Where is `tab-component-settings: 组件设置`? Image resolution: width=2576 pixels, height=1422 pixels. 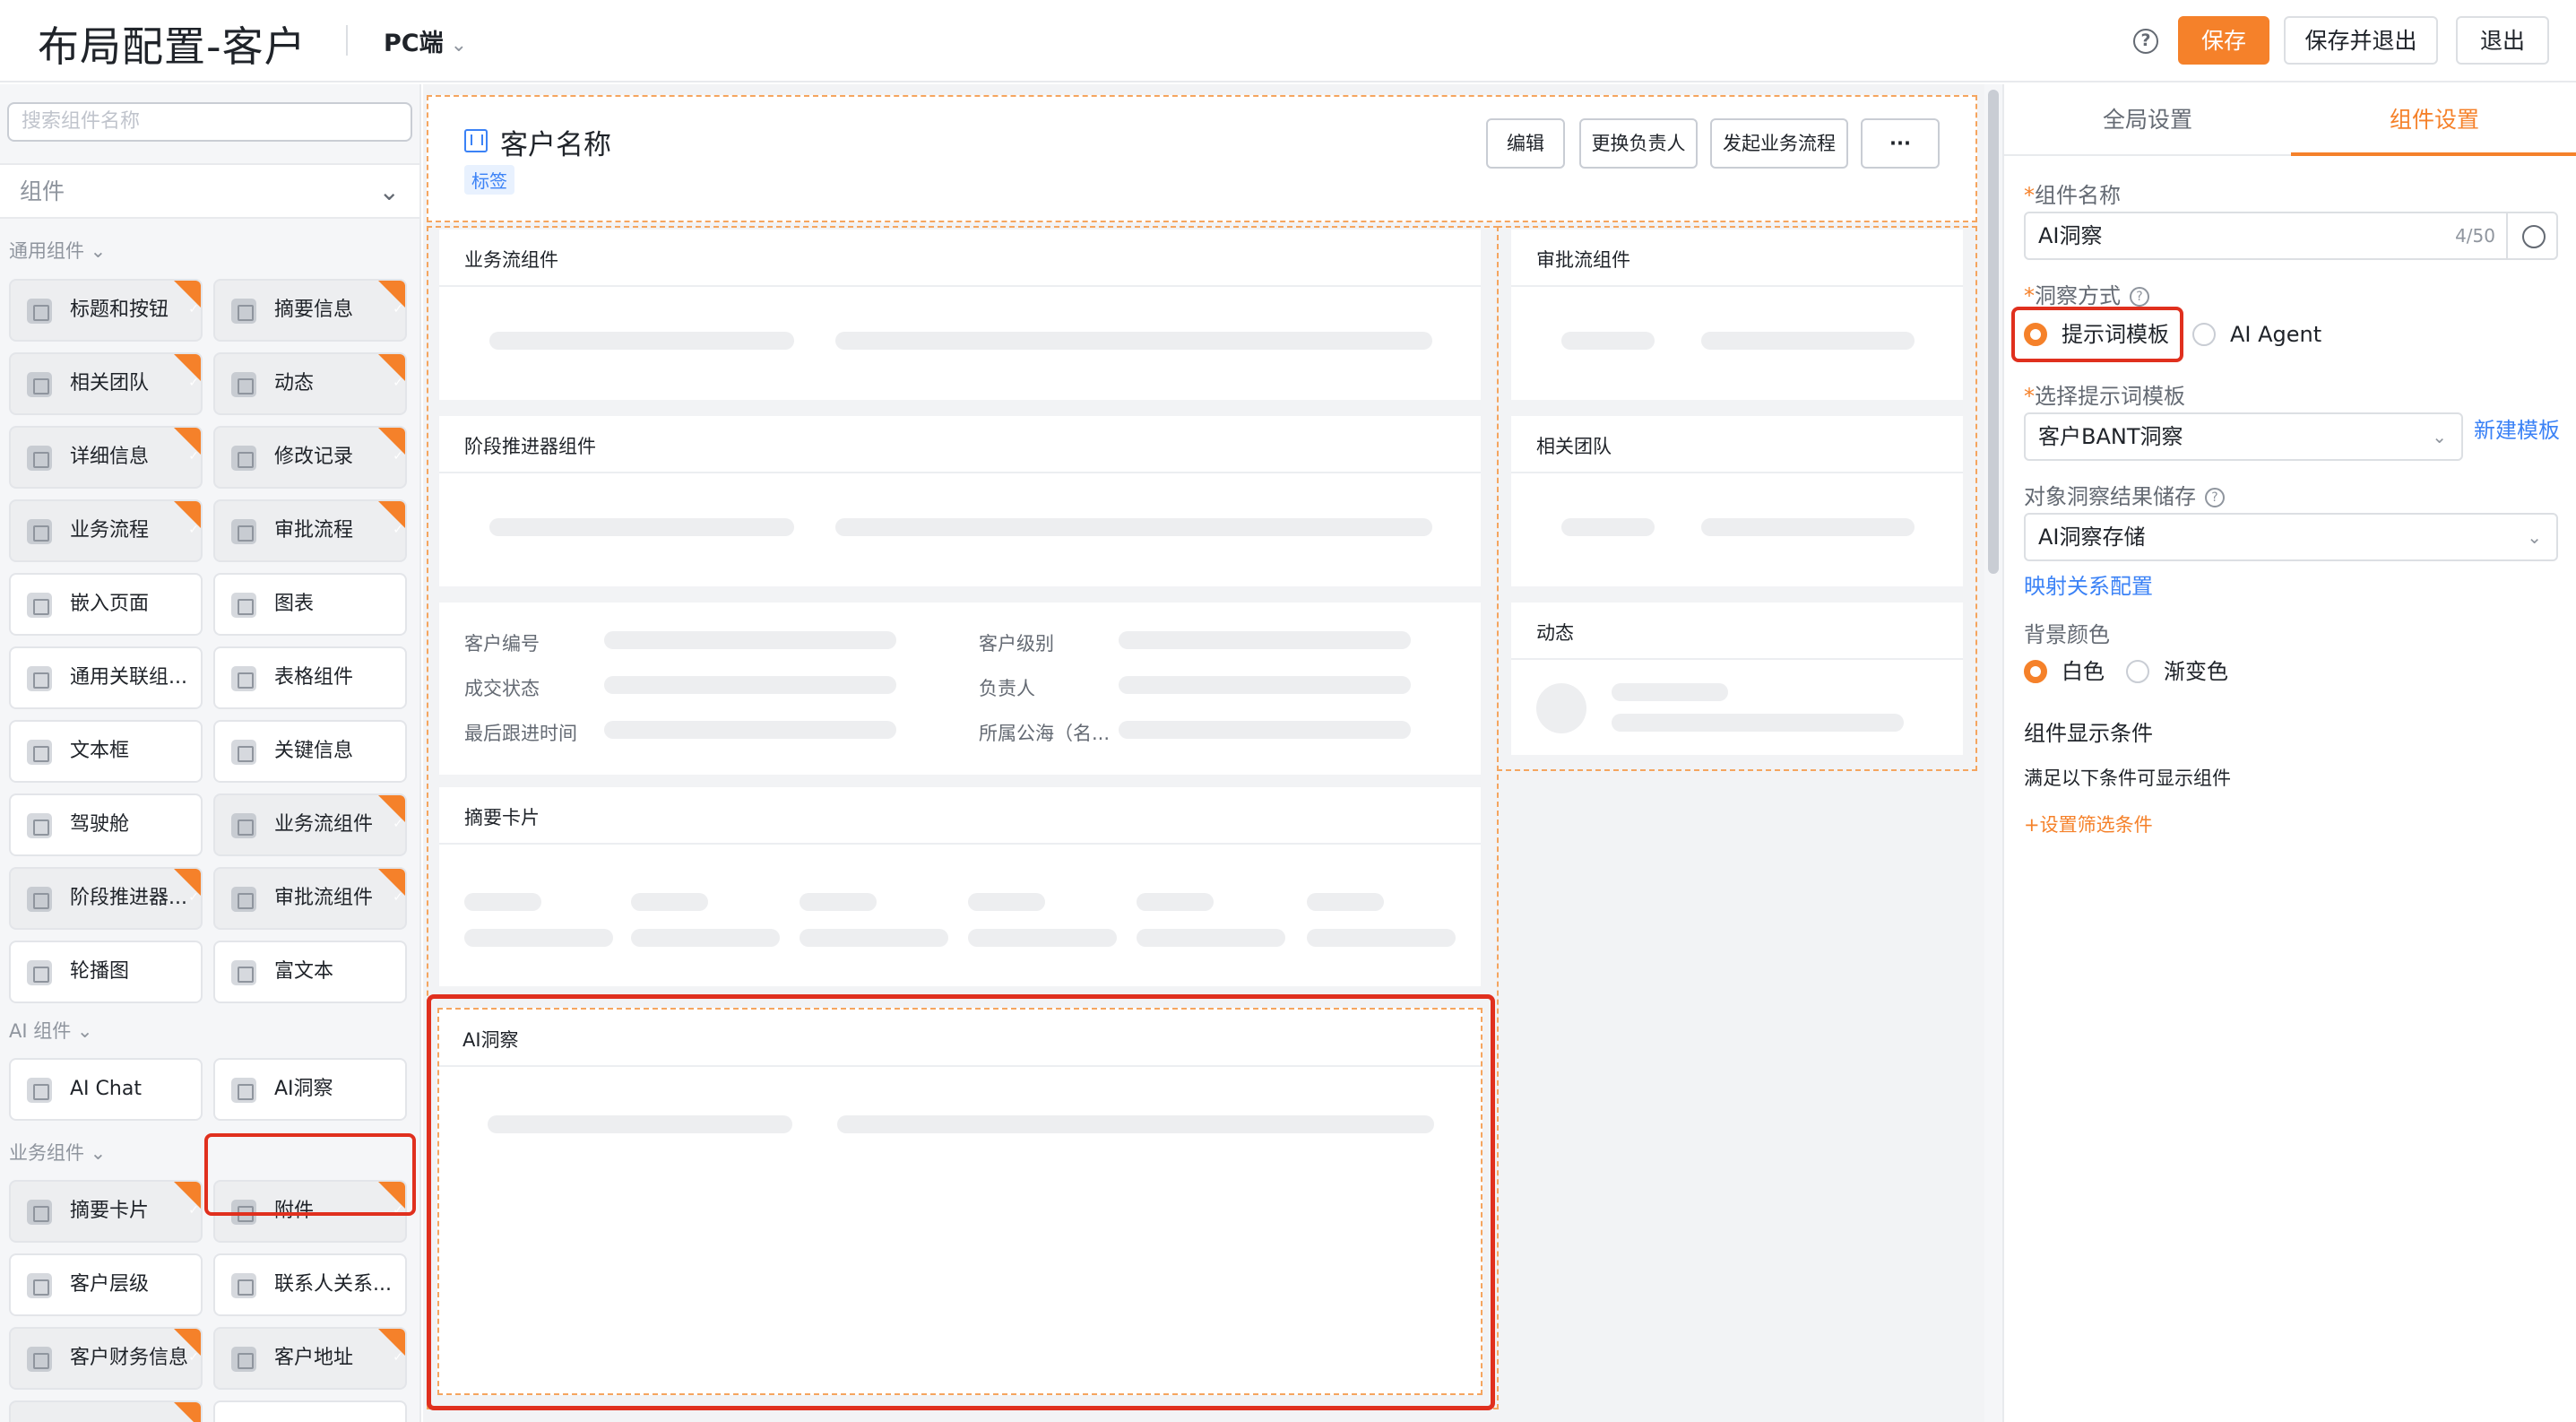 tab-component-settings: 组件设置 is located at coordinates (2433, 120).